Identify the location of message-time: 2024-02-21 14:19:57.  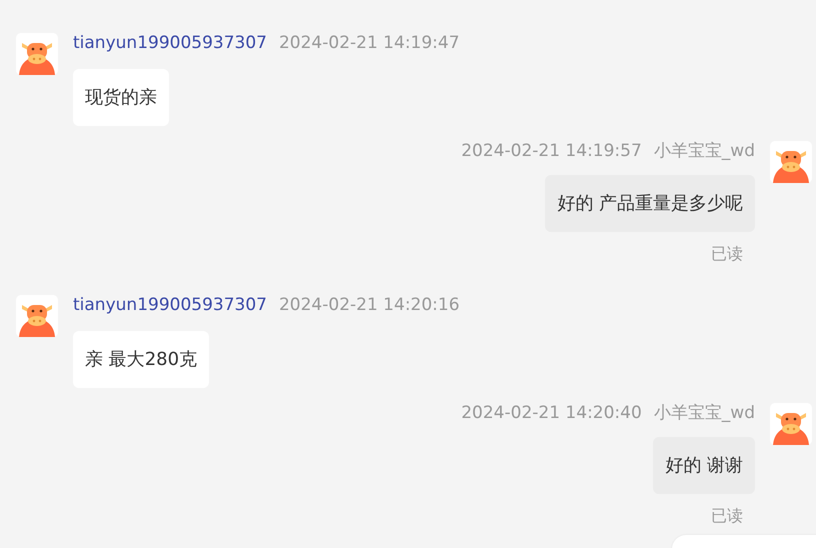
(551, 151).